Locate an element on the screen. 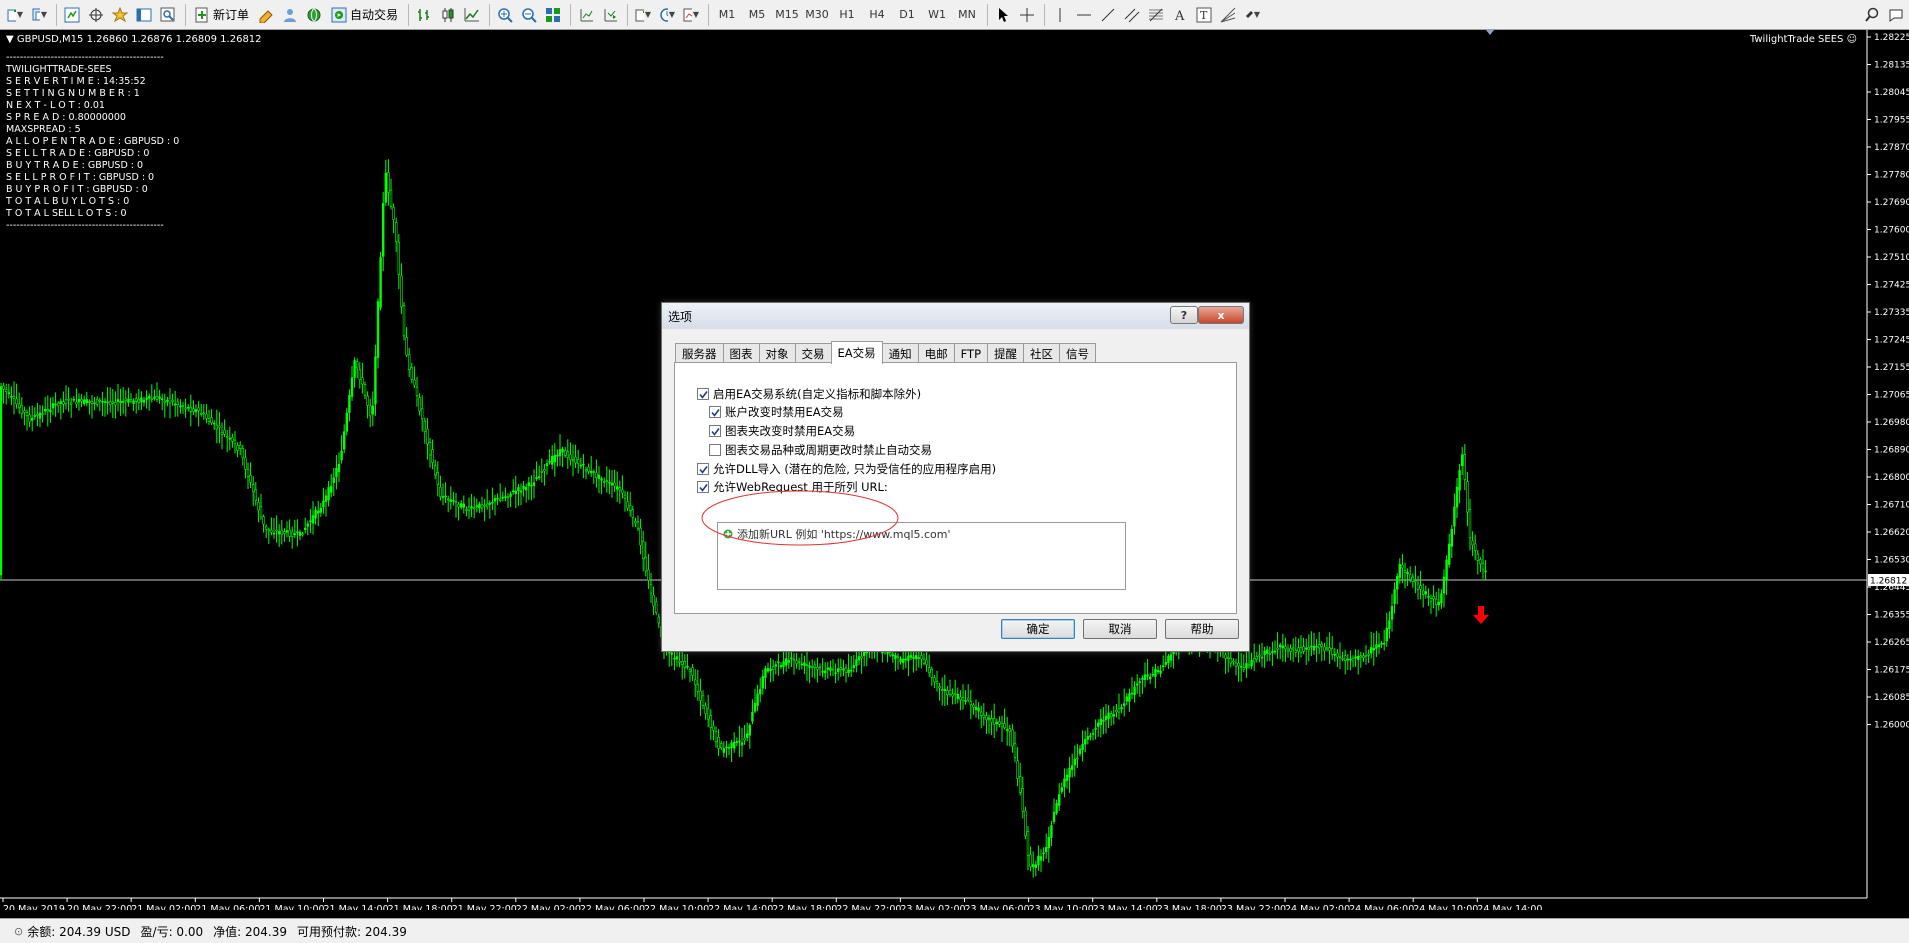 The width and height of the screenshot is (1909, 943). tab-8: 提醒 is located at coordinates (1006, 353).